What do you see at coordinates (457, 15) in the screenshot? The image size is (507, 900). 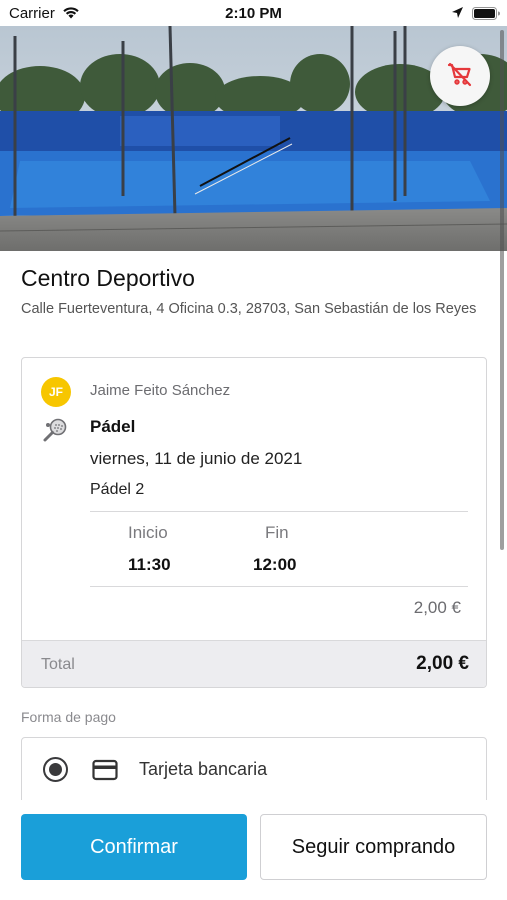 I see `location-arrow-icon` at bounding box center [457, 15].